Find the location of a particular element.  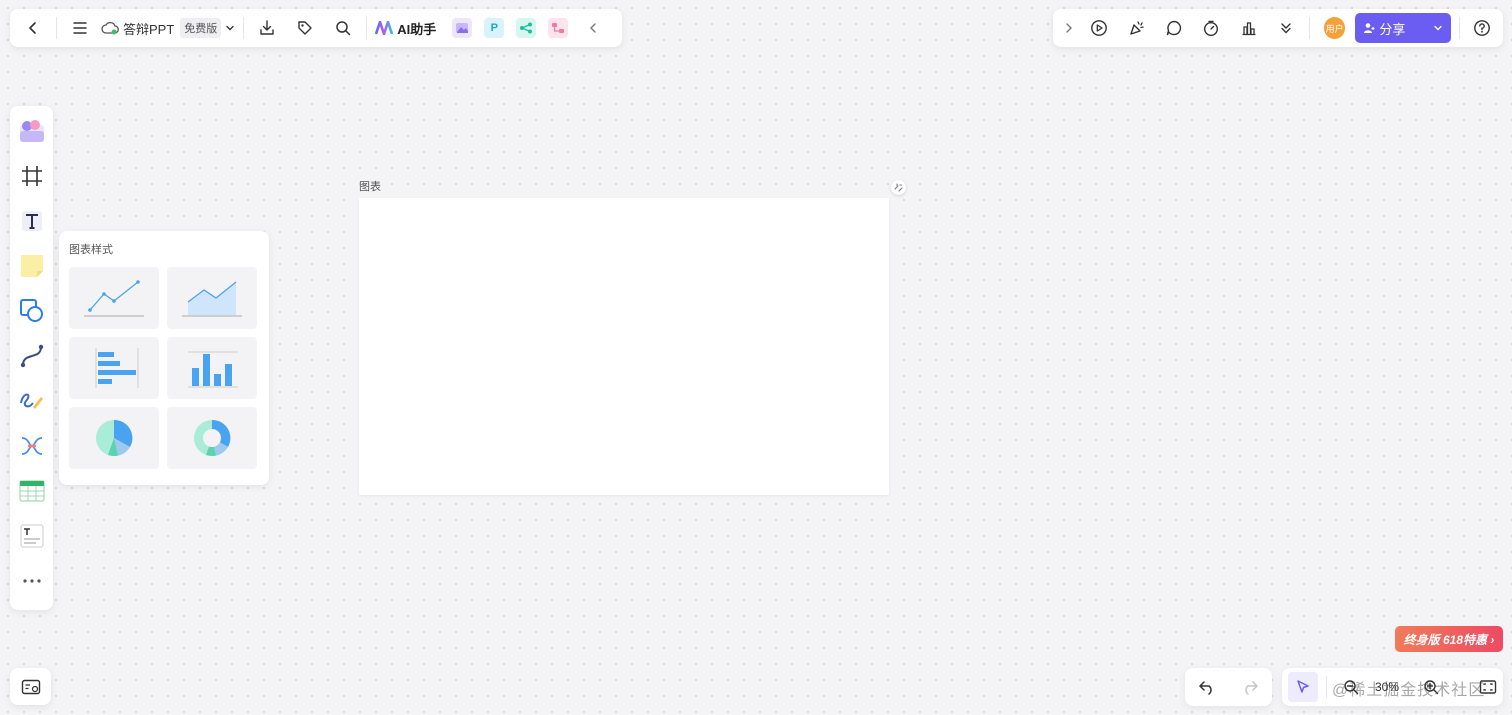

timer-button is located at coordinates (1211, 28).